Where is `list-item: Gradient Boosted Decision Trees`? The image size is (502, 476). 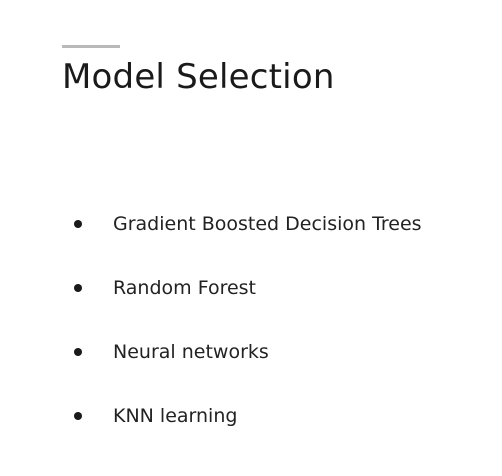
list-item: Gradient Boosted Decision Trees is located at coordinates (248, 224).